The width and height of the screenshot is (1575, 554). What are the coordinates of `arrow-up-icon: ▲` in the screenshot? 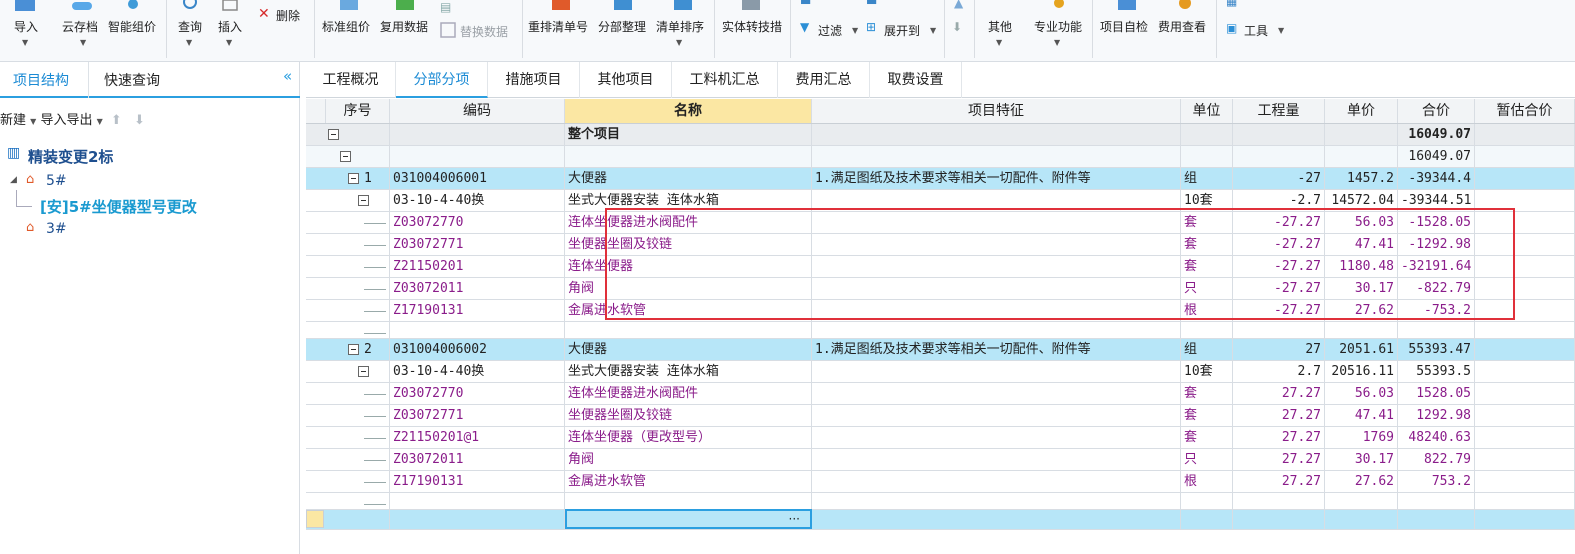 It's located at (958, 5).